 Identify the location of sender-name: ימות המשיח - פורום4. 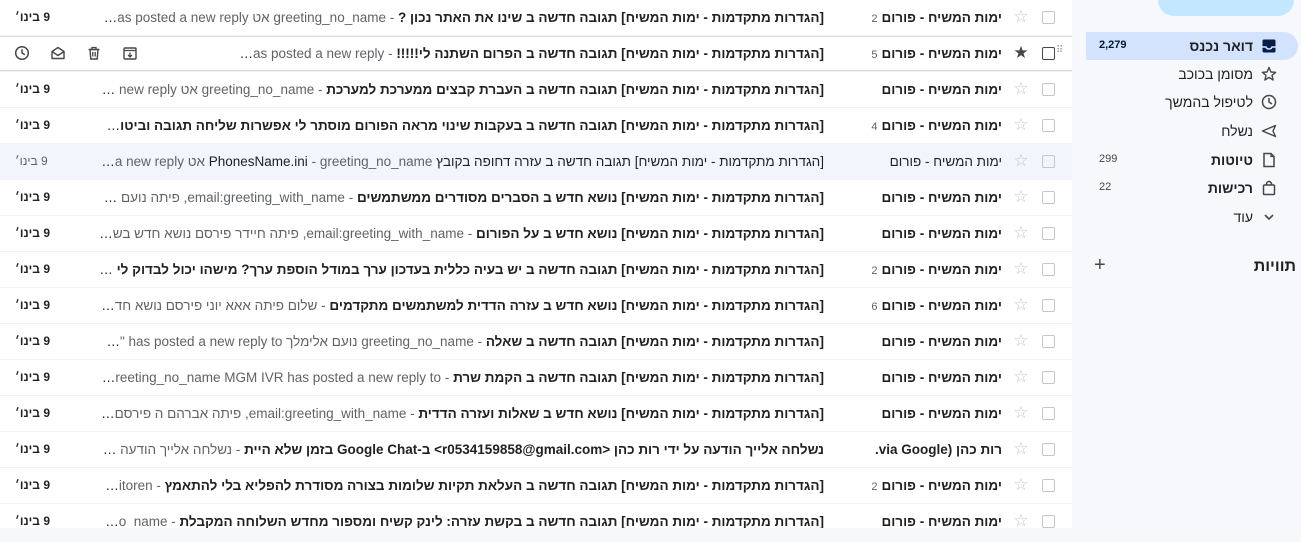
(912, 125).